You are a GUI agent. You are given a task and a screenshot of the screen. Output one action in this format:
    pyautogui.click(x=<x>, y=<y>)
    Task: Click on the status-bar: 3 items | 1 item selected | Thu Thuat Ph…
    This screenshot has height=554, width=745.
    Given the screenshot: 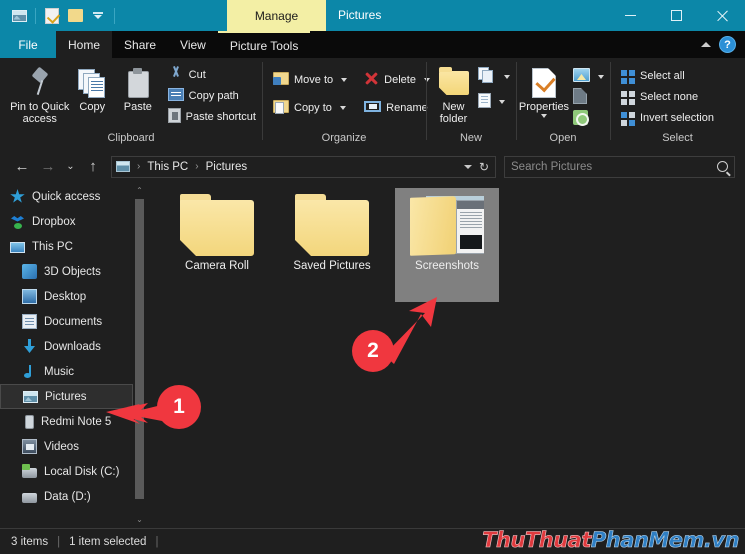 What is the action you would take?
    pyautogui.click(x=372, y=541)
    